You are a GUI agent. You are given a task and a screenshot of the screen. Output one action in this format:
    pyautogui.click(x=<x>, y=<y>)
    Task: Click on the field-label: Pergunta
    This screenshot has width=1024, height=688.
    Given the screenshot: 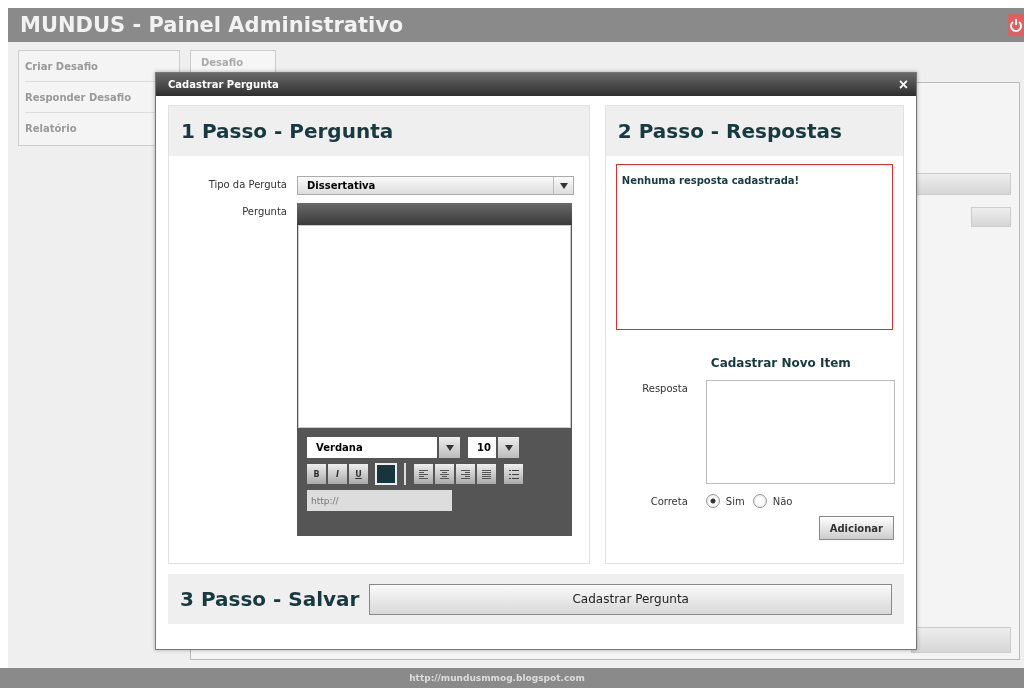 What is the action you would take?
    pyautogui.click(x=264, y=211)
    